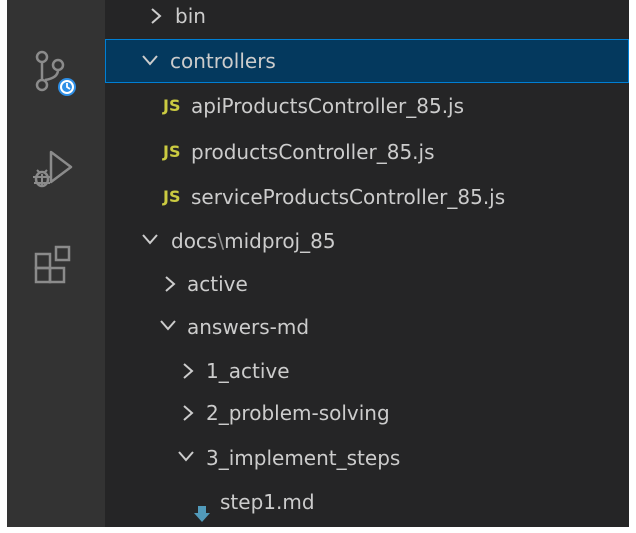 This screenshot has width=636, height=533. What do you see at coordinates (56, 267) in the screenshot?
I see `extensions-icon` at bounding box center [56, 267].